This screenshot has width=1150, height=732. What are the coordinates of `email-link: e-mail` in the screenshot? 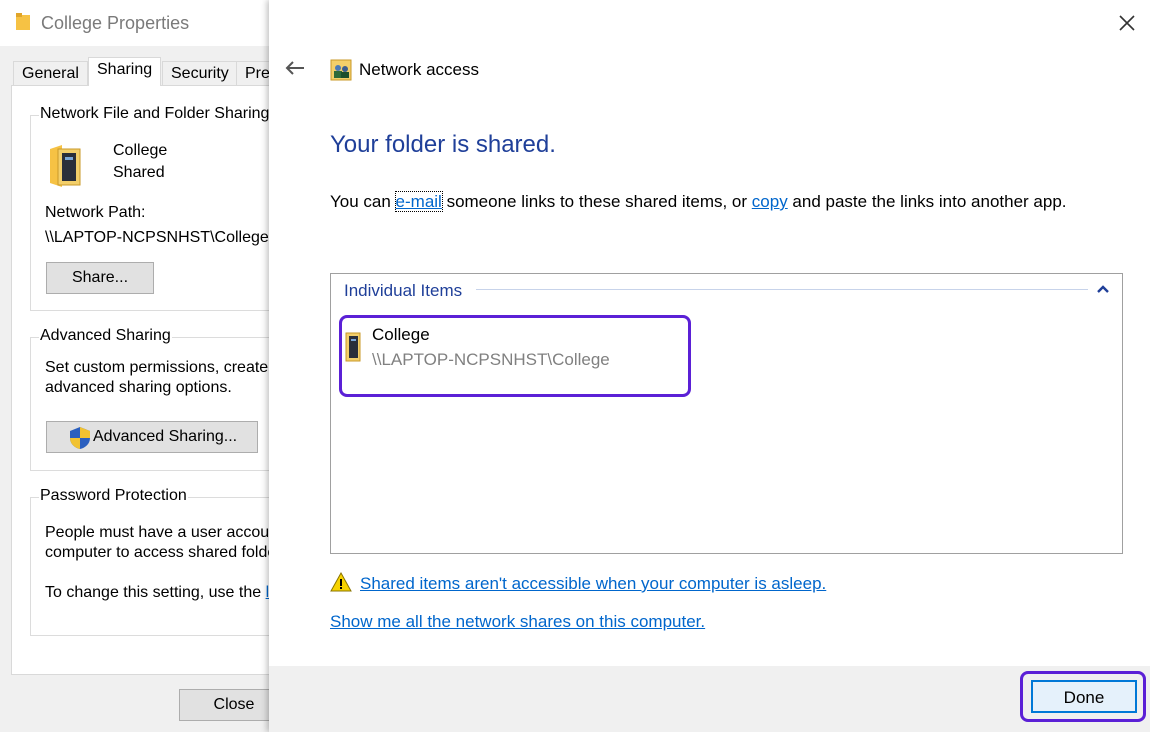 It's located at (418, 201).